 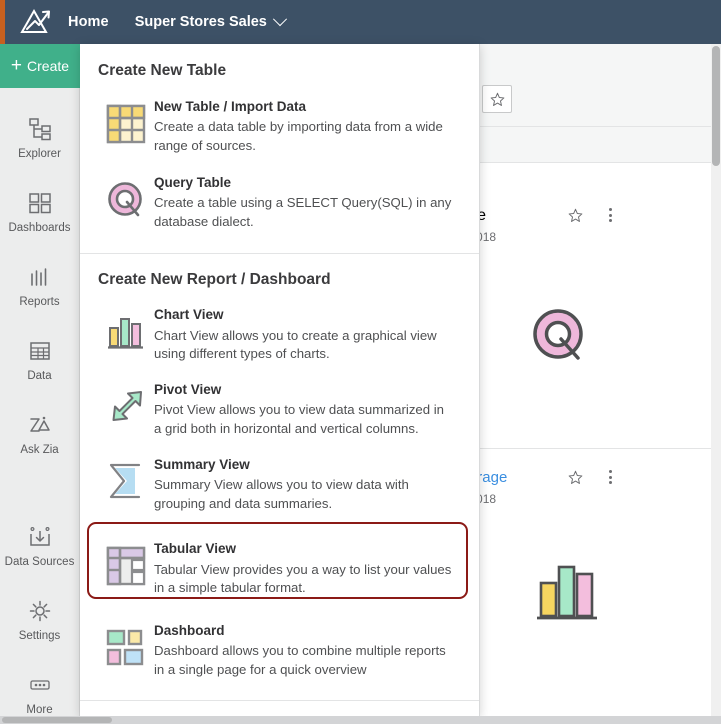 What do you see at coordinates (39, 202) in the screenshot?
I see `dashboards-grid-icon` at bounding box center [39, 202].